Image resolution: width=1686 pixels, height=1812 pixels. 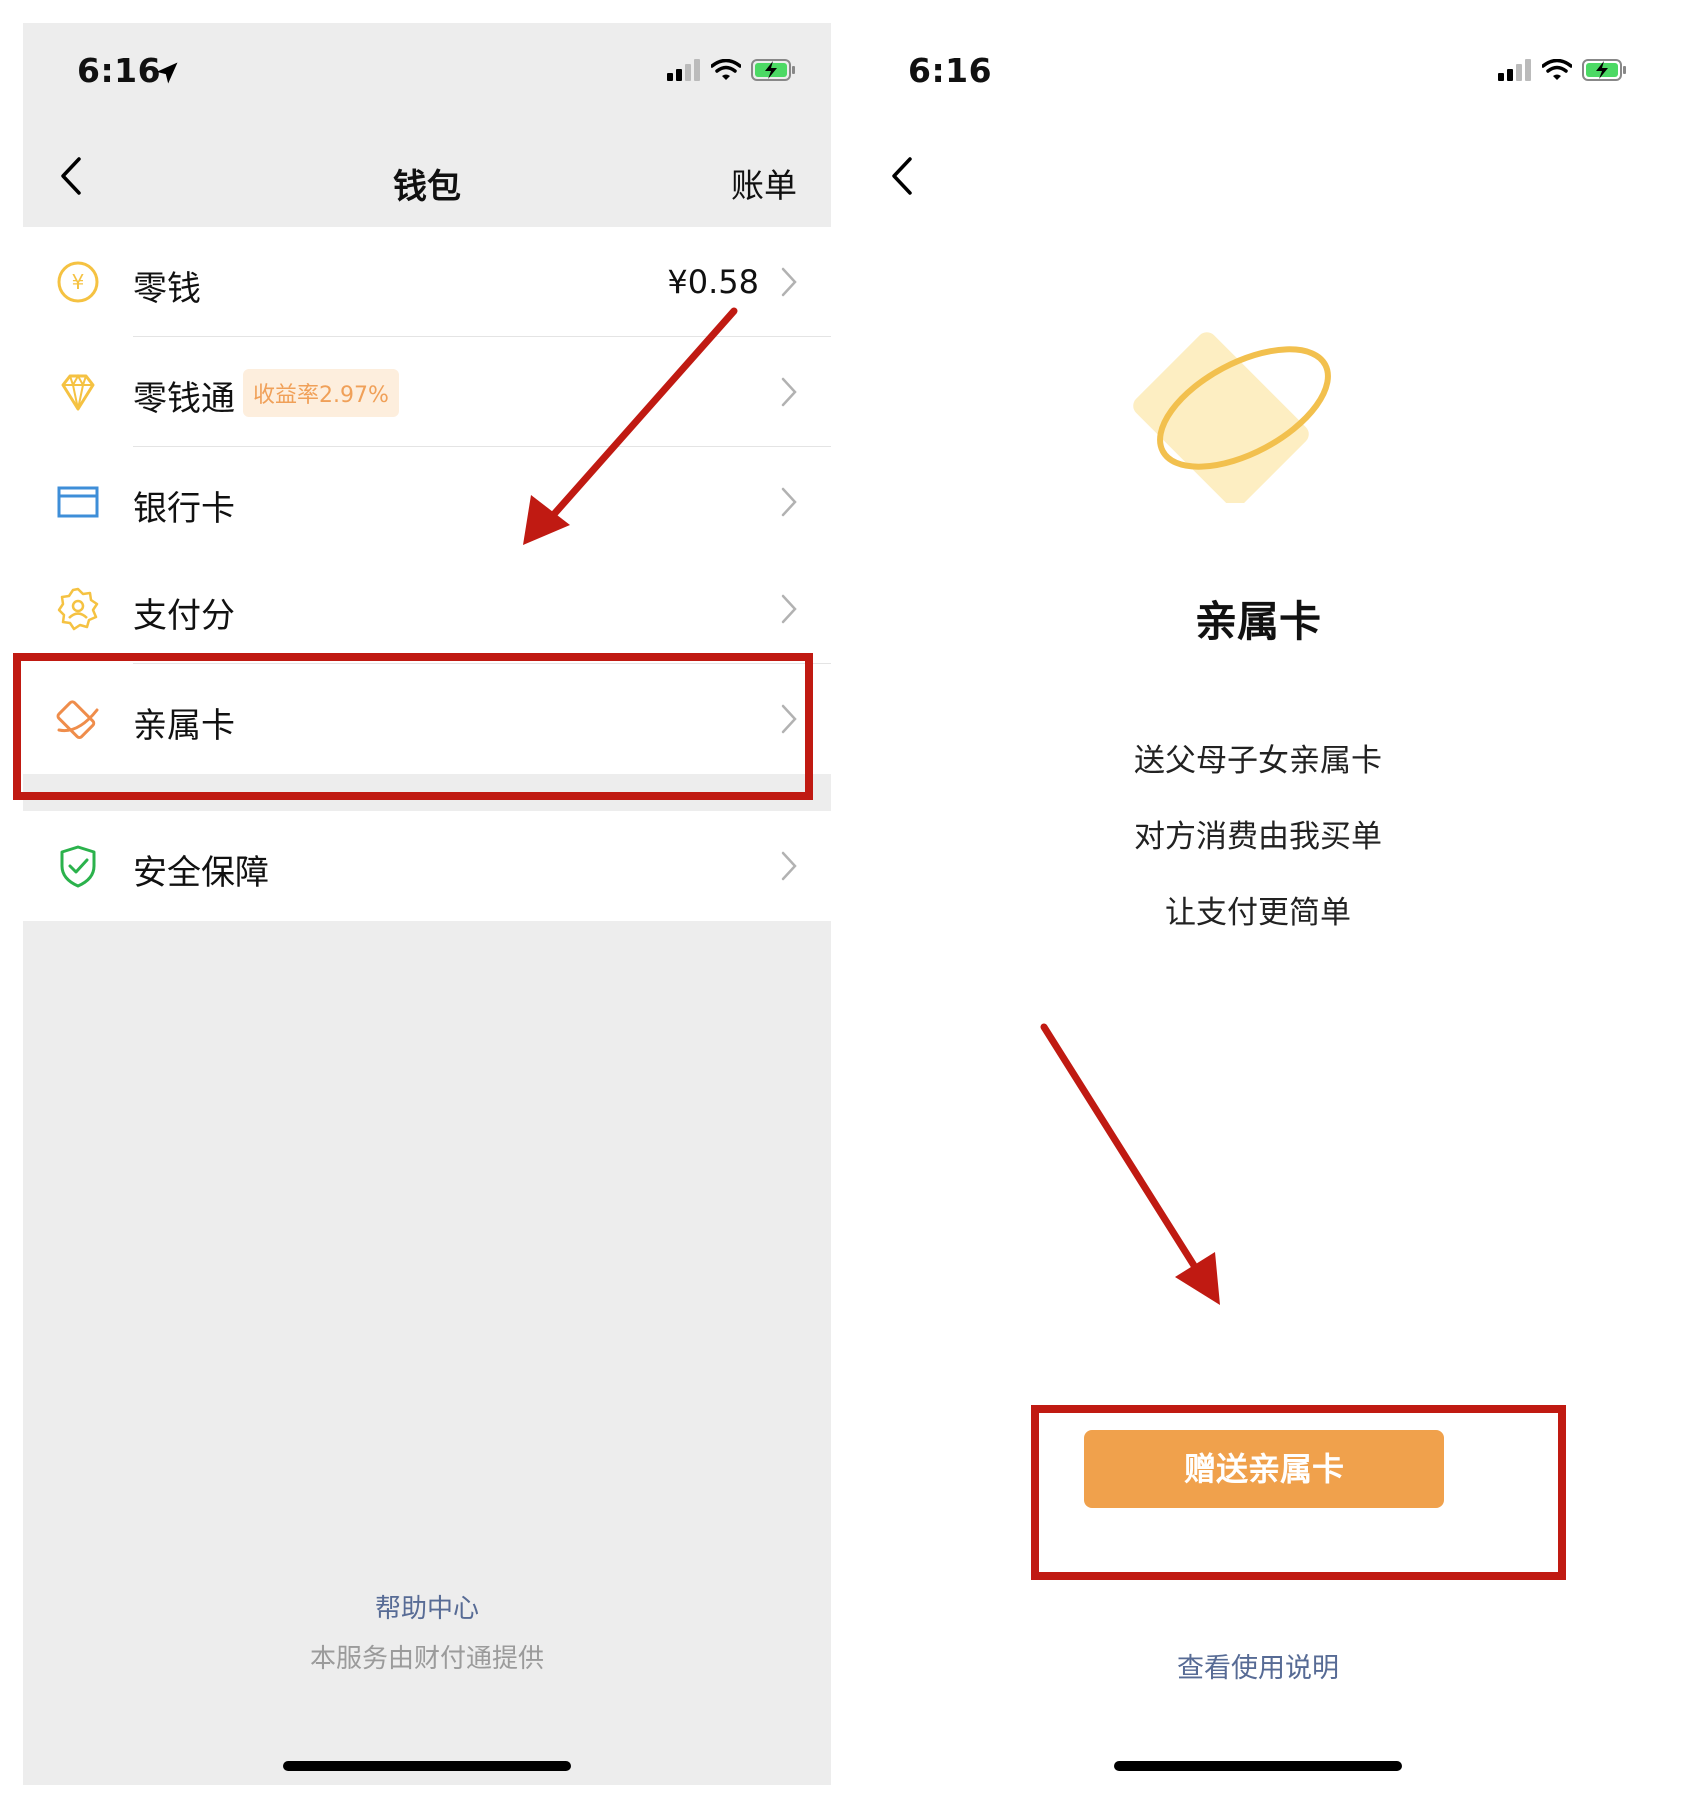 What do you see at coordinates (427, 609) in the screenshot?
I see `row-pay-score: 支付分` at bounding box center [427, 609].